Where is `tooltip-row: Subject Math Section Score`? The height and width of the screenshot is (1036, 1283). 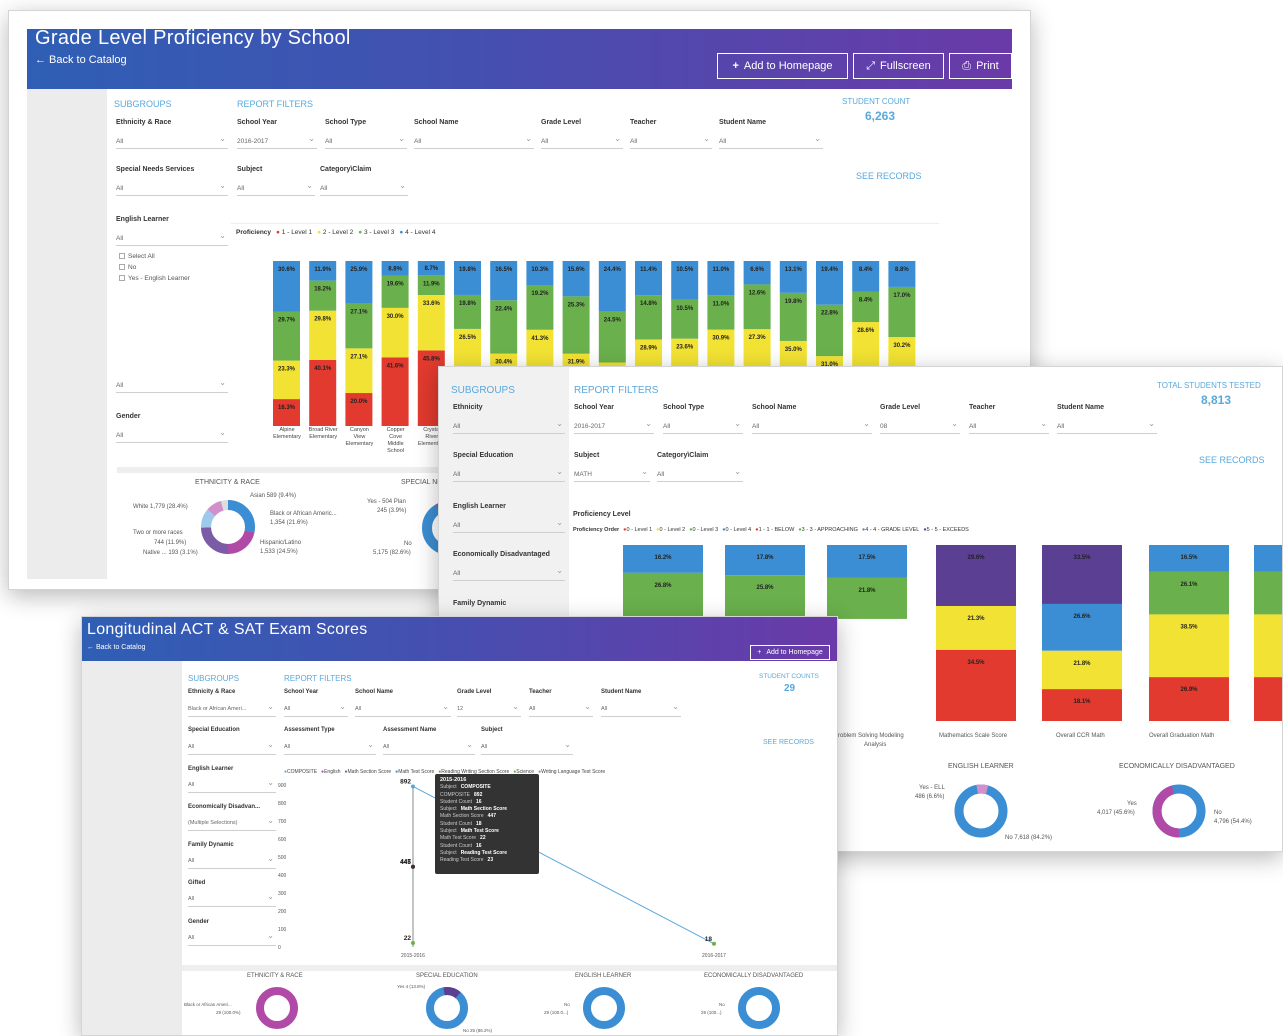
tooltip-row: Subject Math Section Score is located at coordinates (474, 809).